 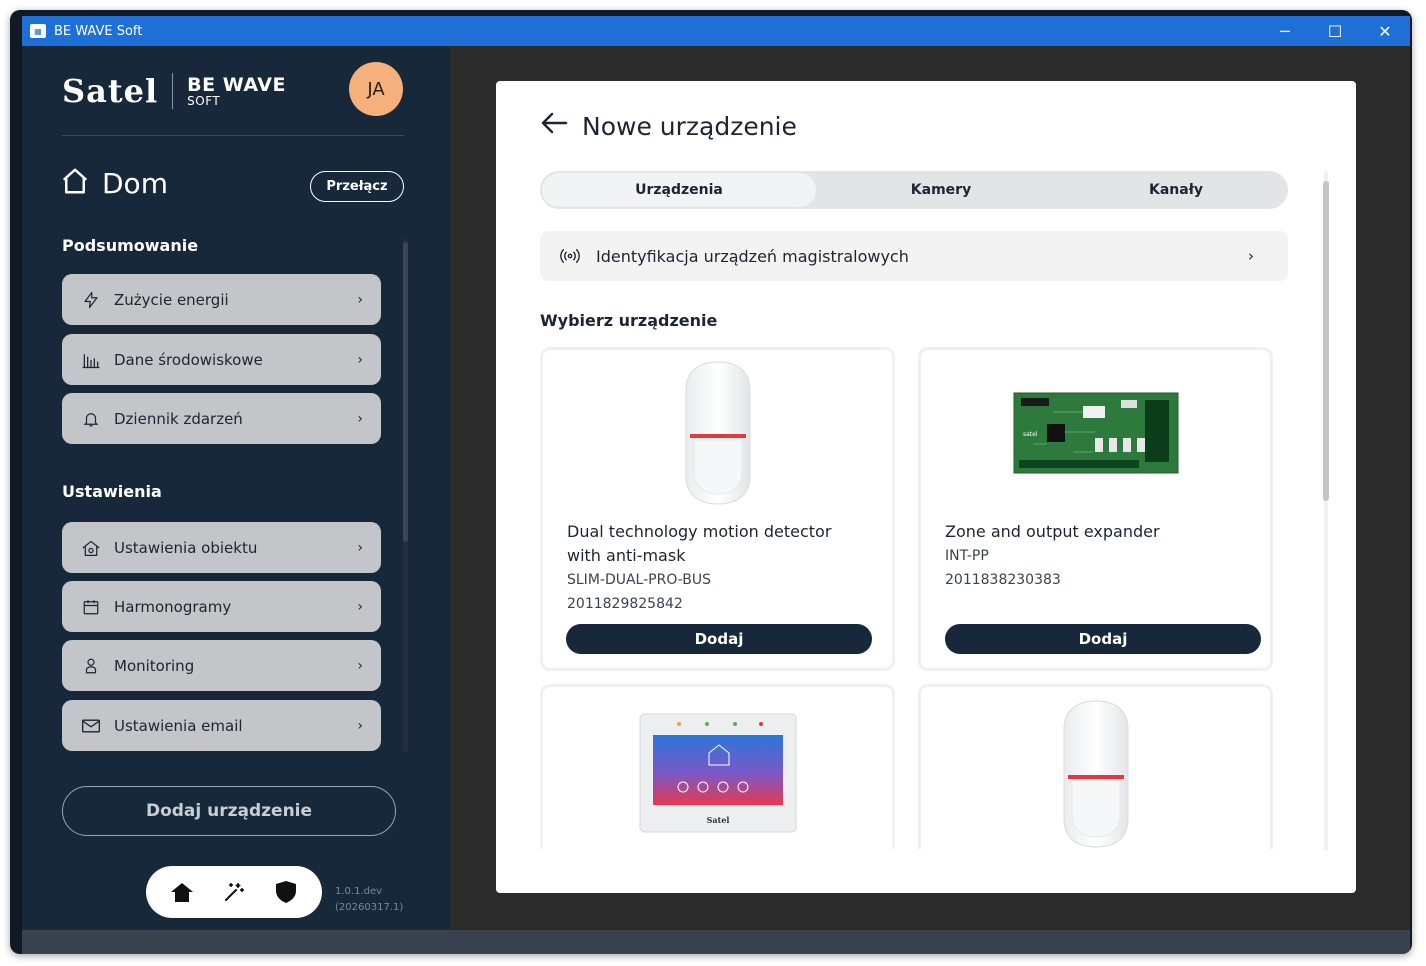 I want to click on window-controls: ─ ☐ ✕, so click(x=1335, y=31).